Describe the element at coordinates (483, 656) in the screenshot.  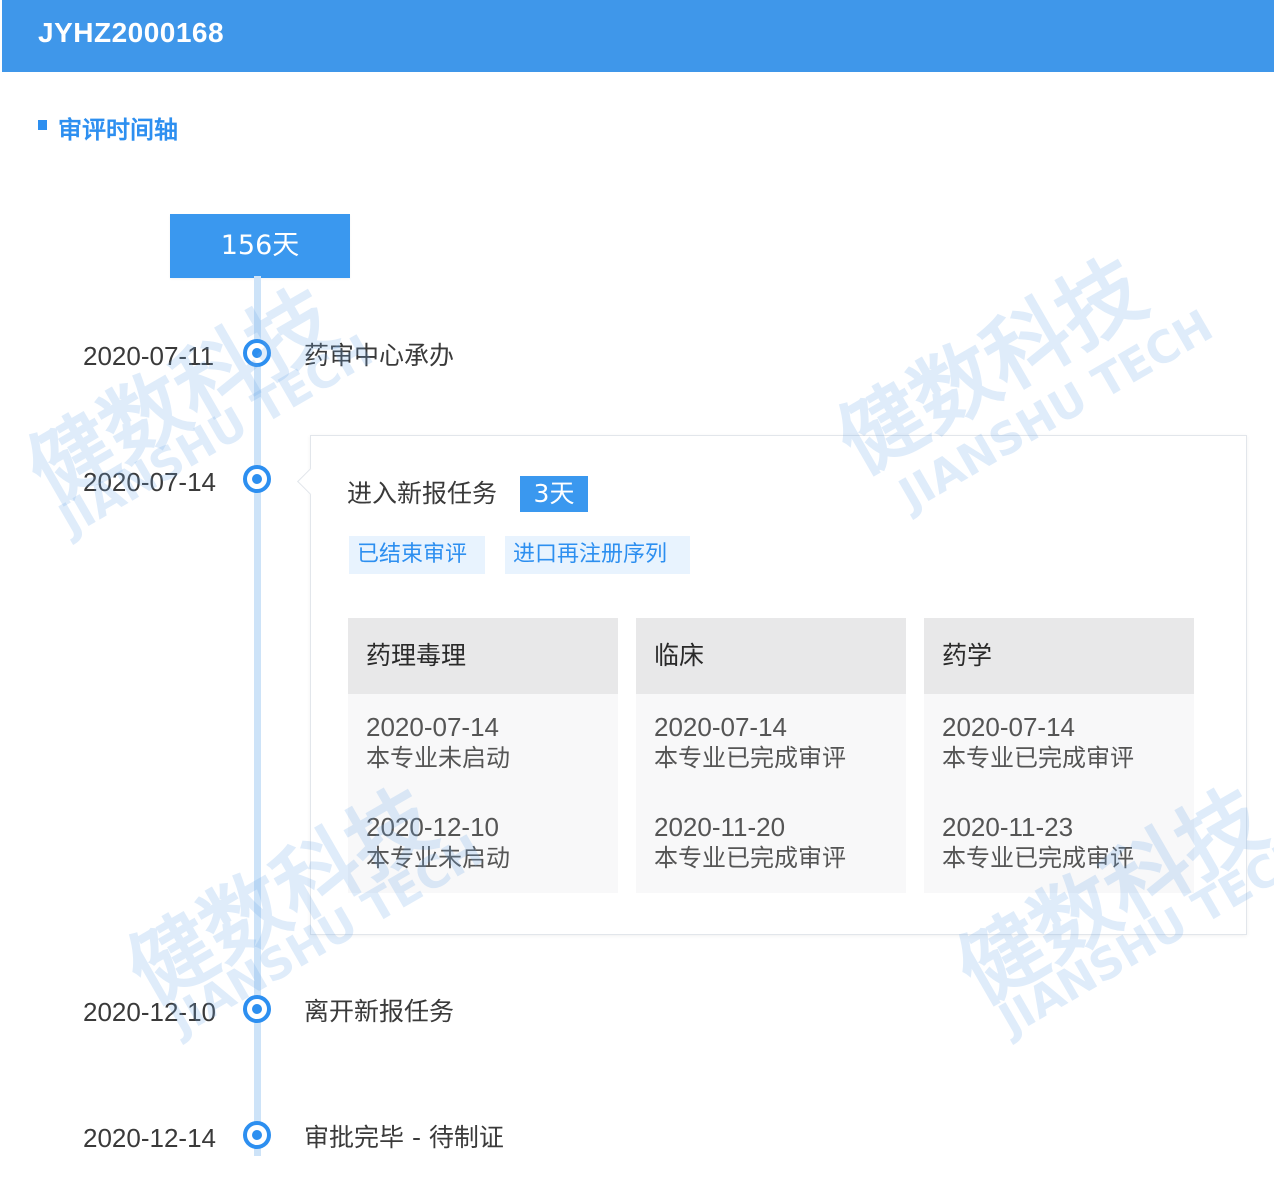
I see `discipline-header: 药理毒理` at that location.